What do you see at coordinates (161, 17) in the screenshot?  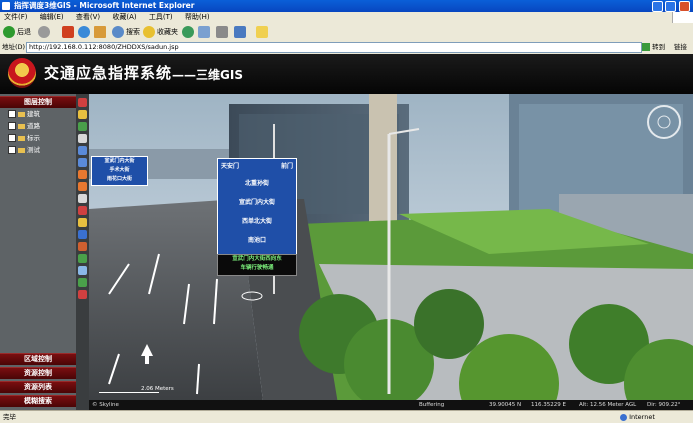 I see `menu-tools: 工具(T)` at bounding box center [161, 17].